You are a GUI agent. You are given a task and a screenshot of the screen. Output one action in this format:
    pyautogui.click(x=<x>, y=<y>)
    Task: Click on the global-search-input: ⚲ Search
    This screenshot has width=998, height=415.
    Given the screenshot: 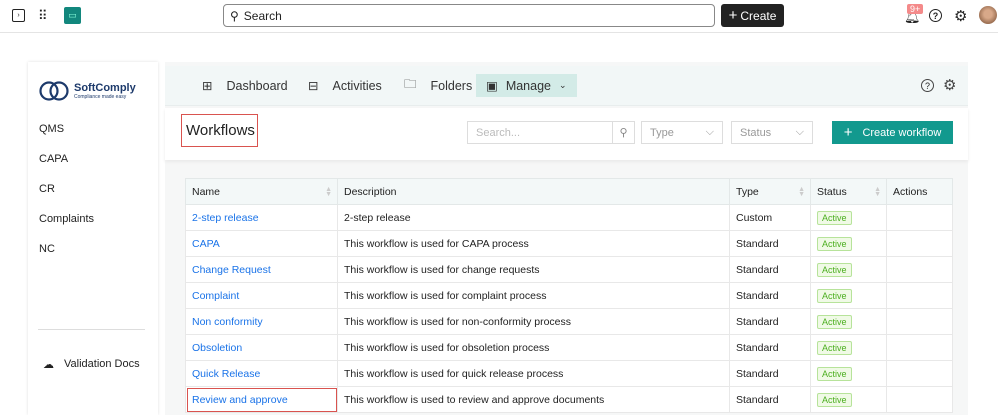 What is the action you would take?
    pyautogui.click(x=469, y=15)
    